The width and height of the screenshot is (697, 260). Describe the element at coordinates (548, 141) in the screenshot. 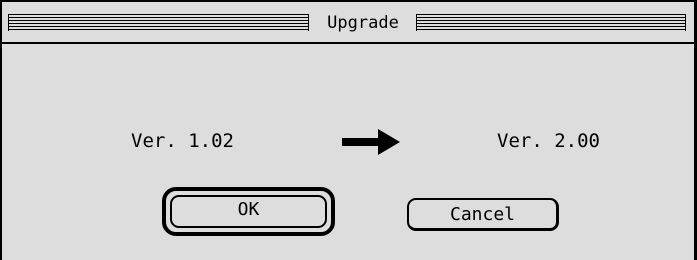

I see `new-version-label: Ver. 2.00` at that location.